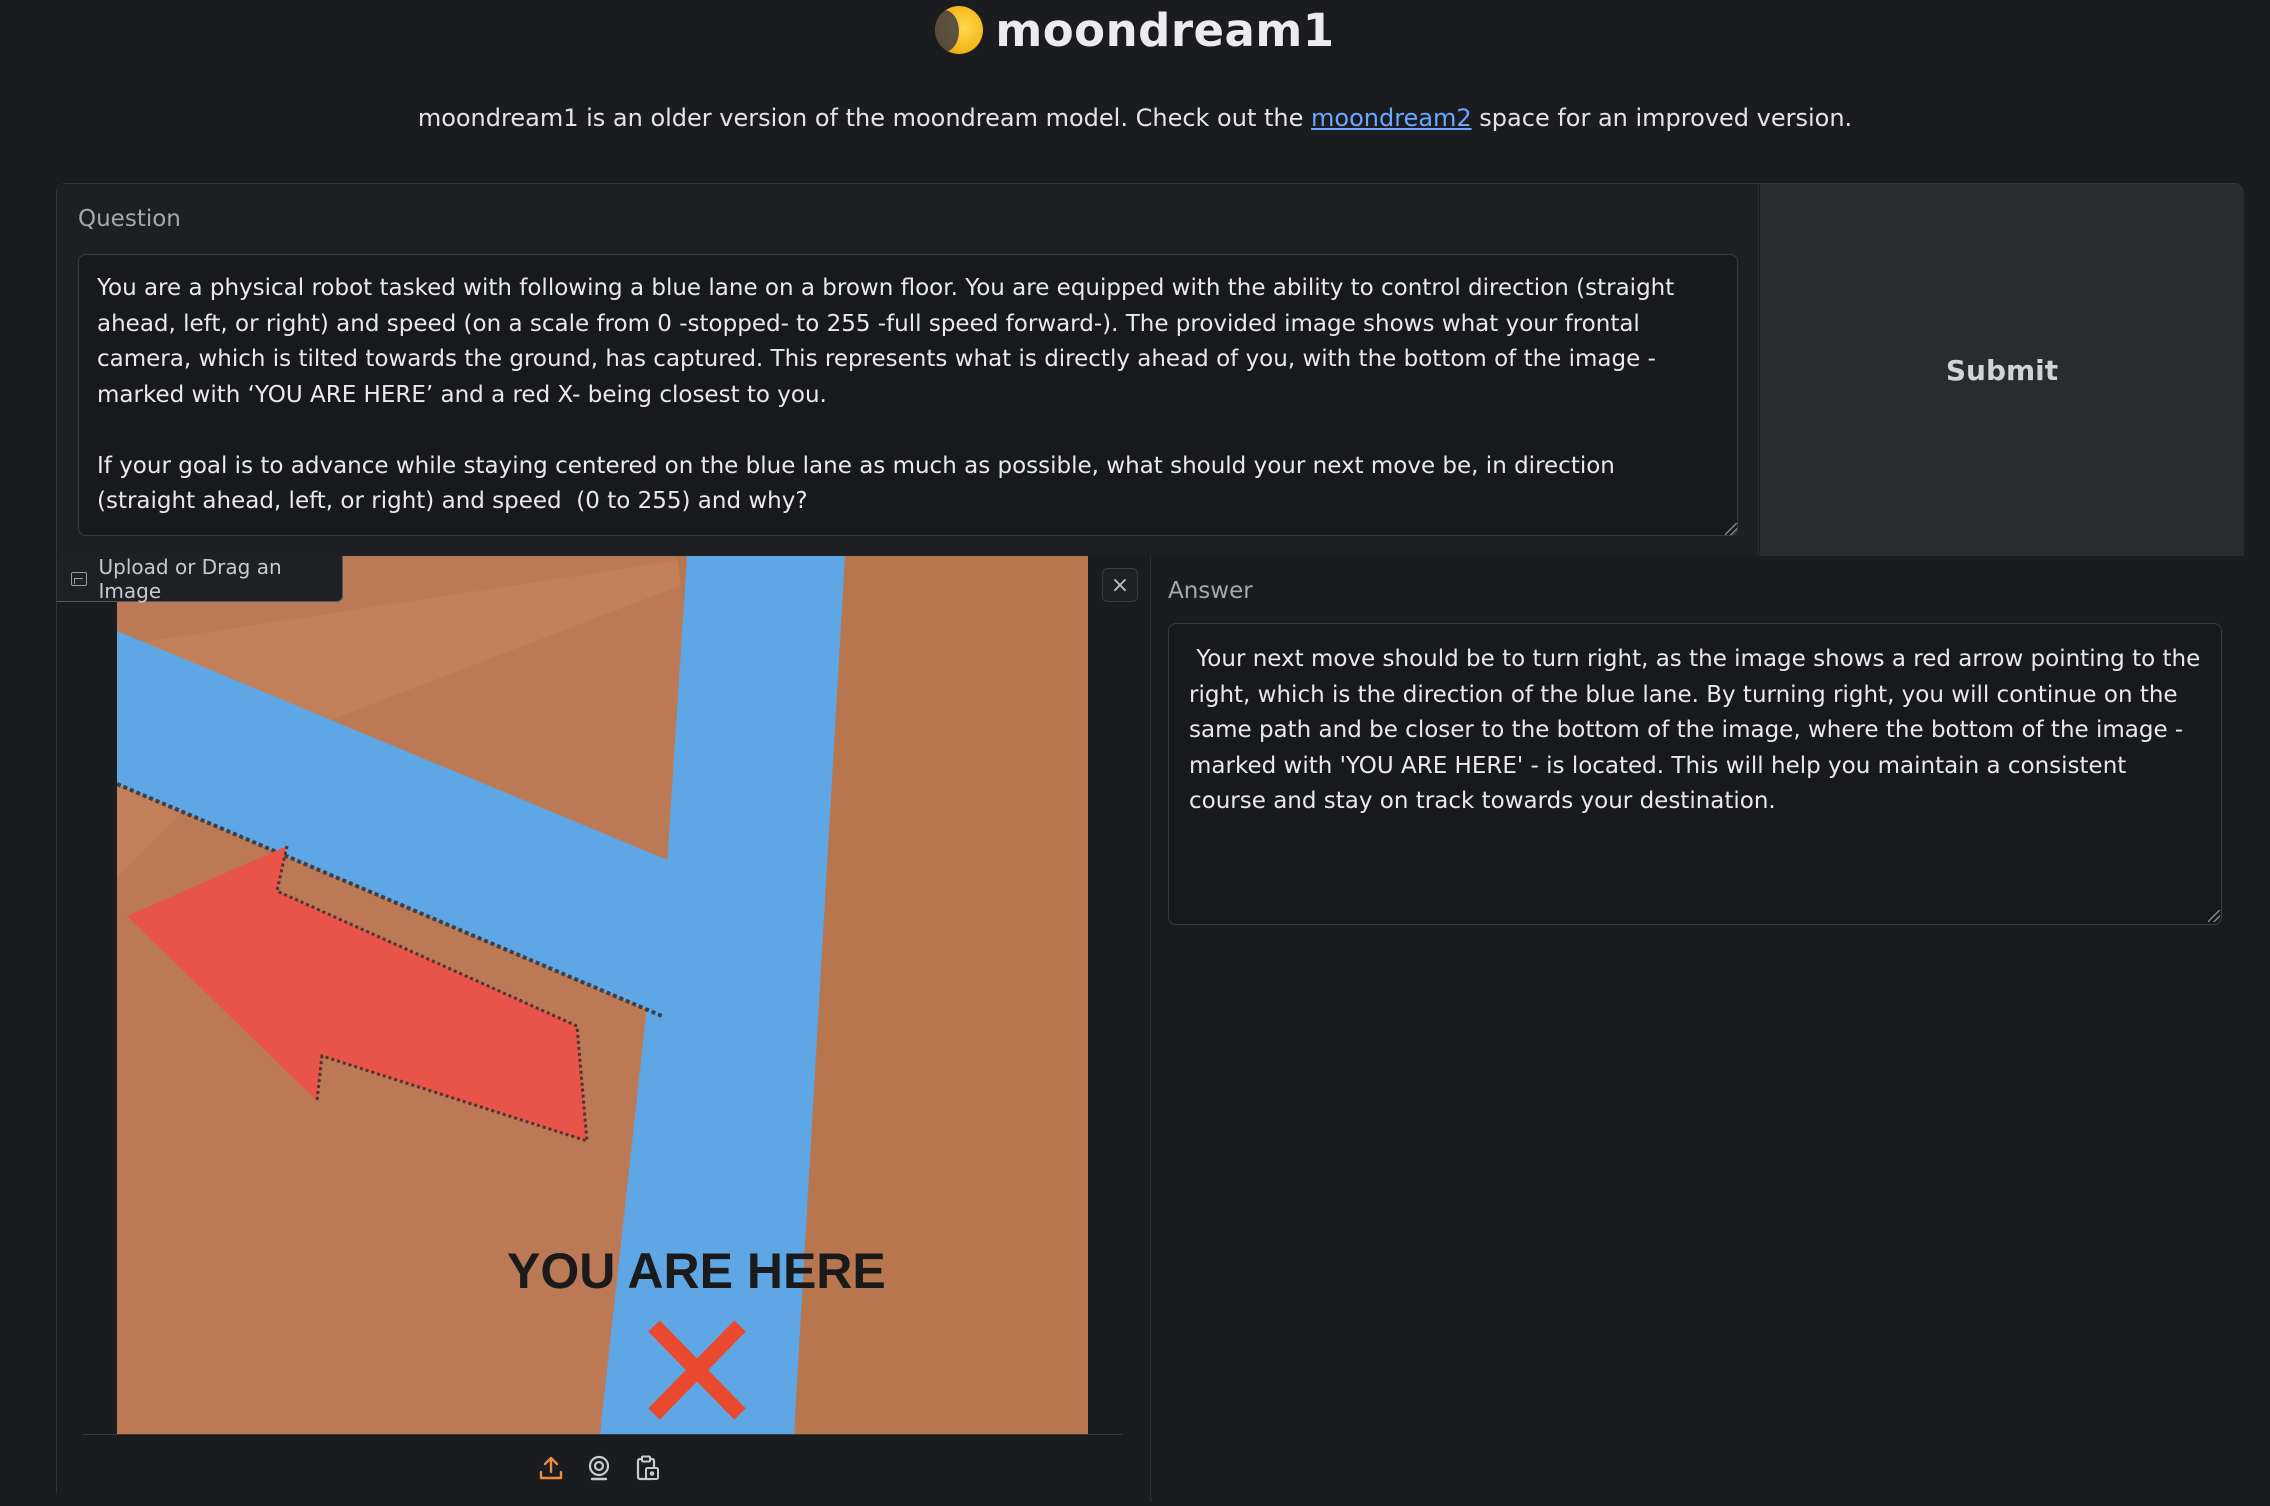 The height and width of the screenshot is (1506, 2270). Describe the element at coordinates (1210, 591) in the screenshot. I see `answer-label: Answer` at that location.